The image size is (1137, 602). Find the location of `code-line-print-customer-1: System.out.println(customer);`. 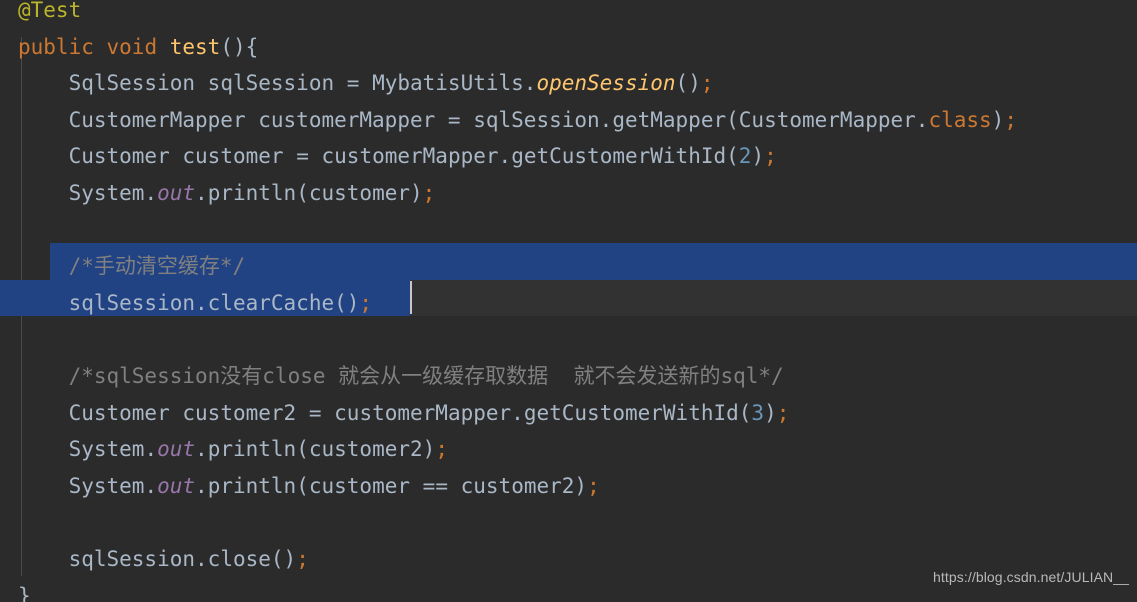

code-line-print-customer-1: System.out.println(customer); is located at coordinates (568, 193).